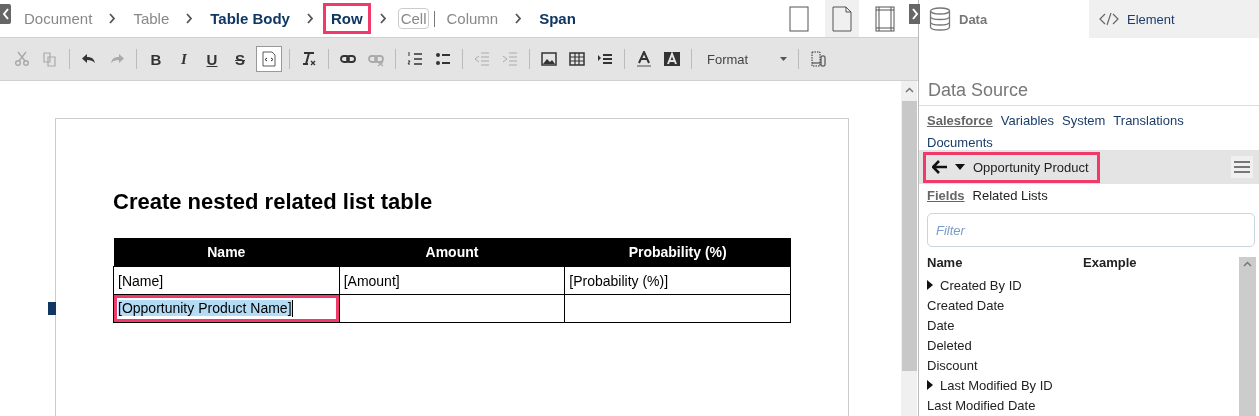 Image resolution: width=1259 pixels, height=416 pixels. What do you see at coordinates (996, 385) in the screenshot?
I see `field-name: Last Modified By ID` at bounding box center [996, 385].